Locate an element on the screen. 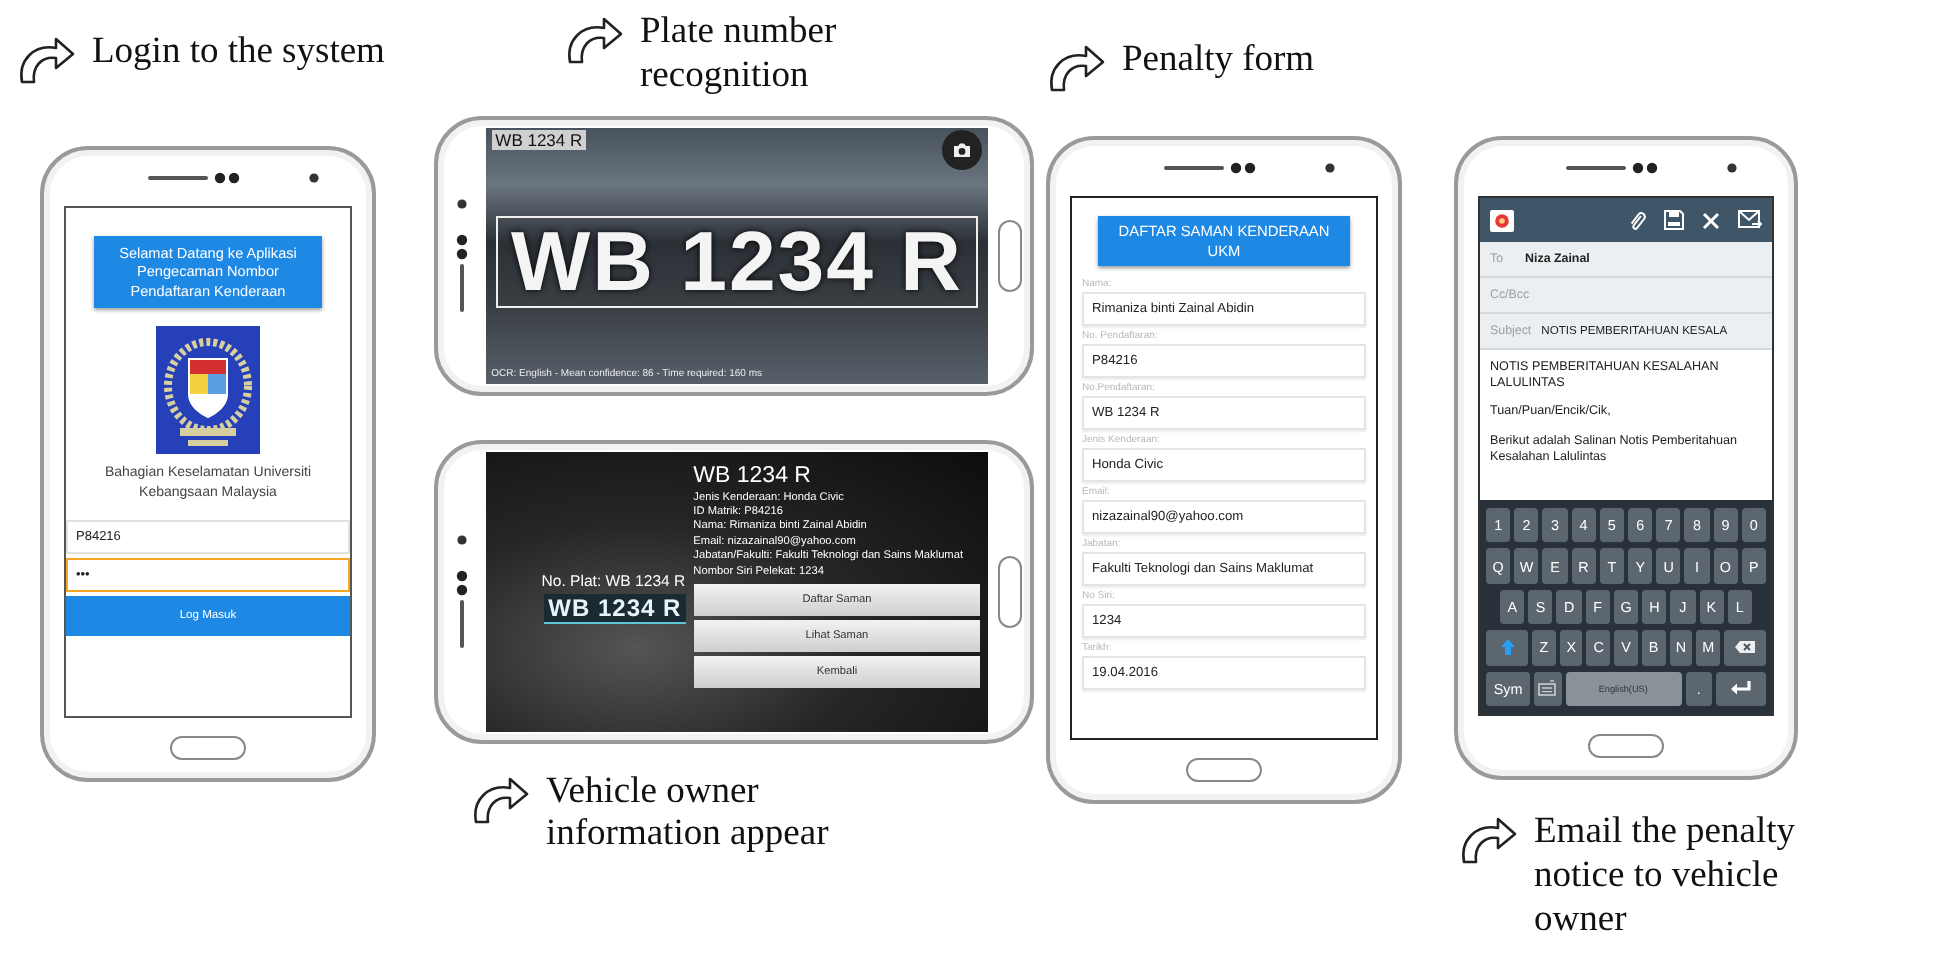 The width and height of the screenshot is (1940, 956). enter-key is located at coordinates (1741, 689).